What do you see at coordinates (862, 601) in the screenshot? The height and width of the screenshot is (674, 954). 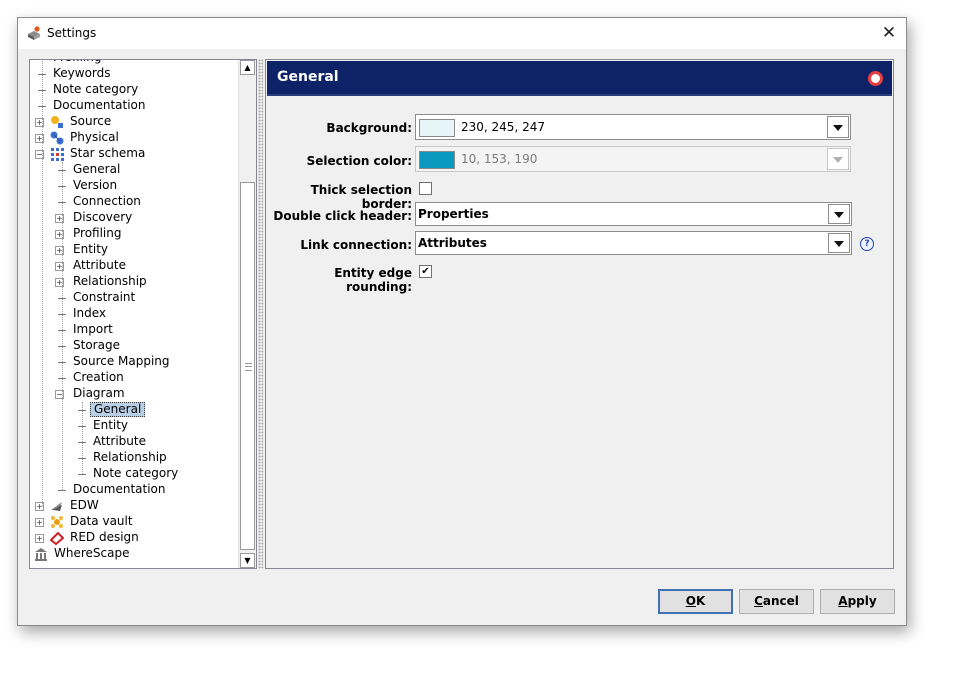 I see `apply-label: pply` at bounding box center [862, 601].